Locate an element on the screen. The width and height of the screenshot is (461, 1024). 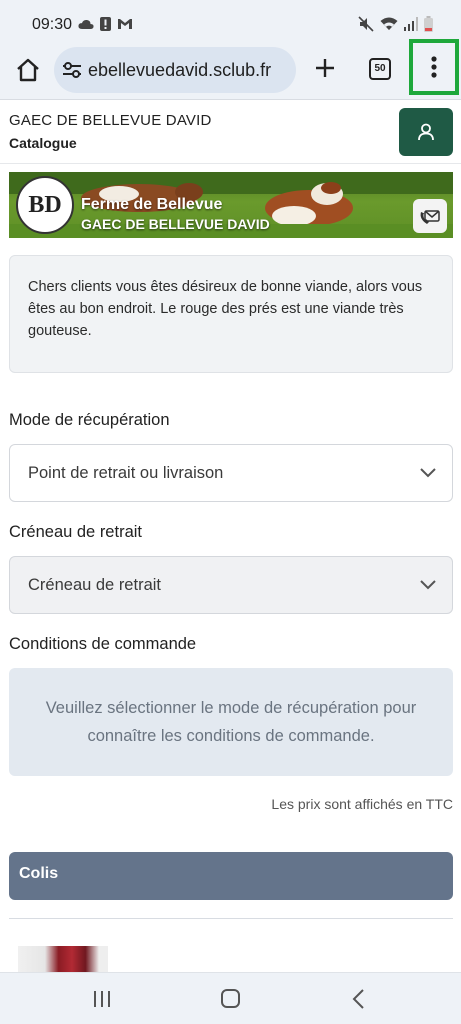
shop-name: GAEC DE BELLEVUE DAVID is located at coordinates (110, 120).